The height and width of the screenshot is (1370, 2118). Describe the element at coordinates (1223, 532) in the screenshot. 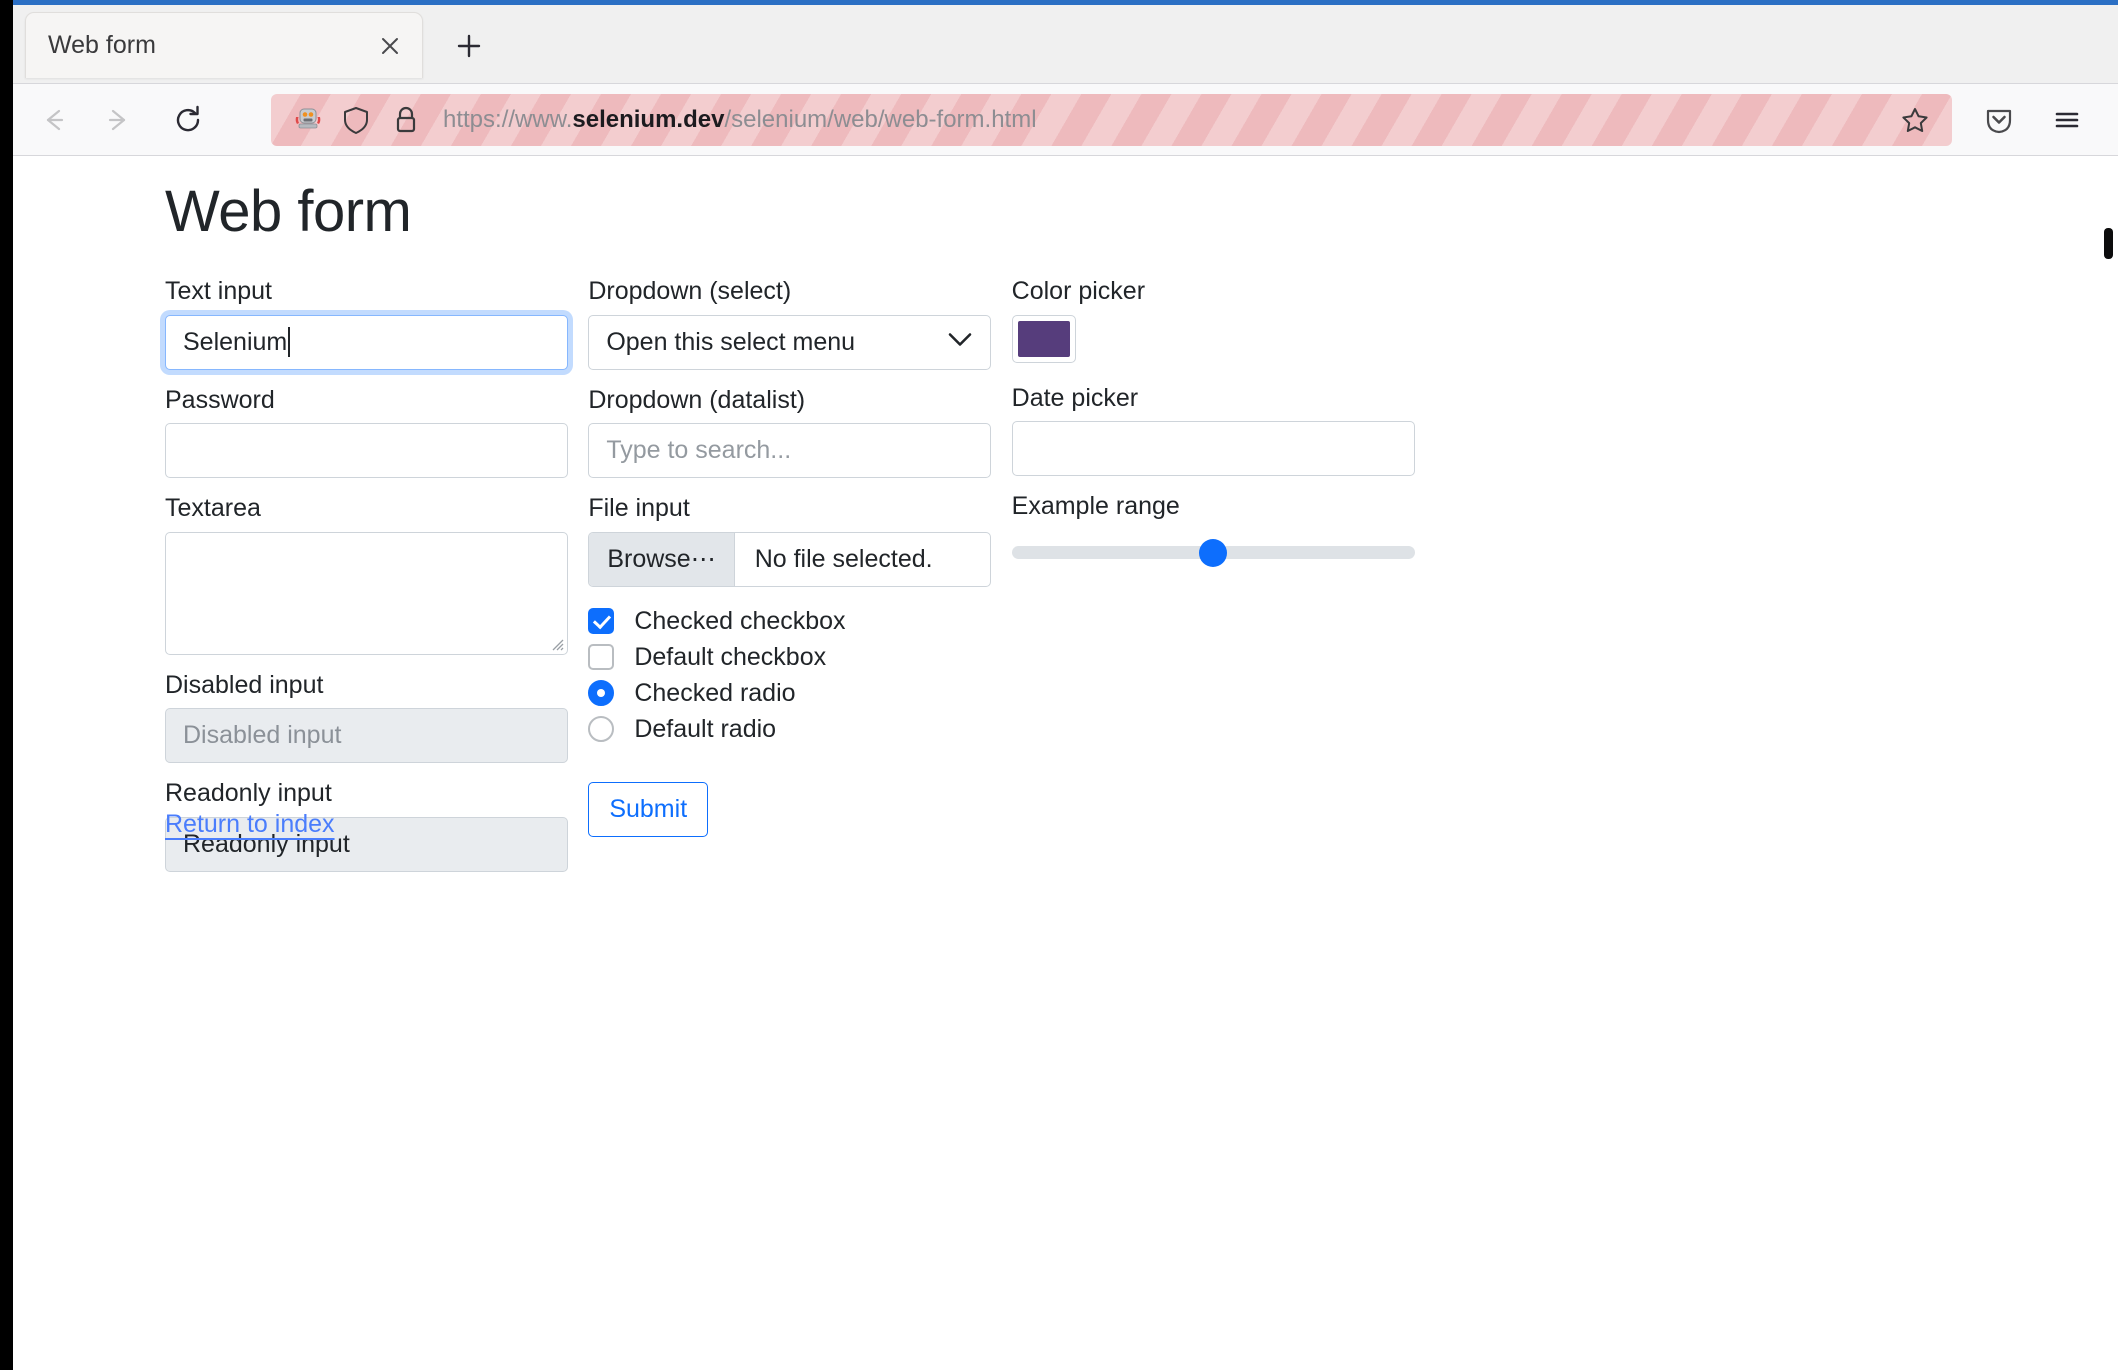

I see `field-example-range: Example range` at that location.